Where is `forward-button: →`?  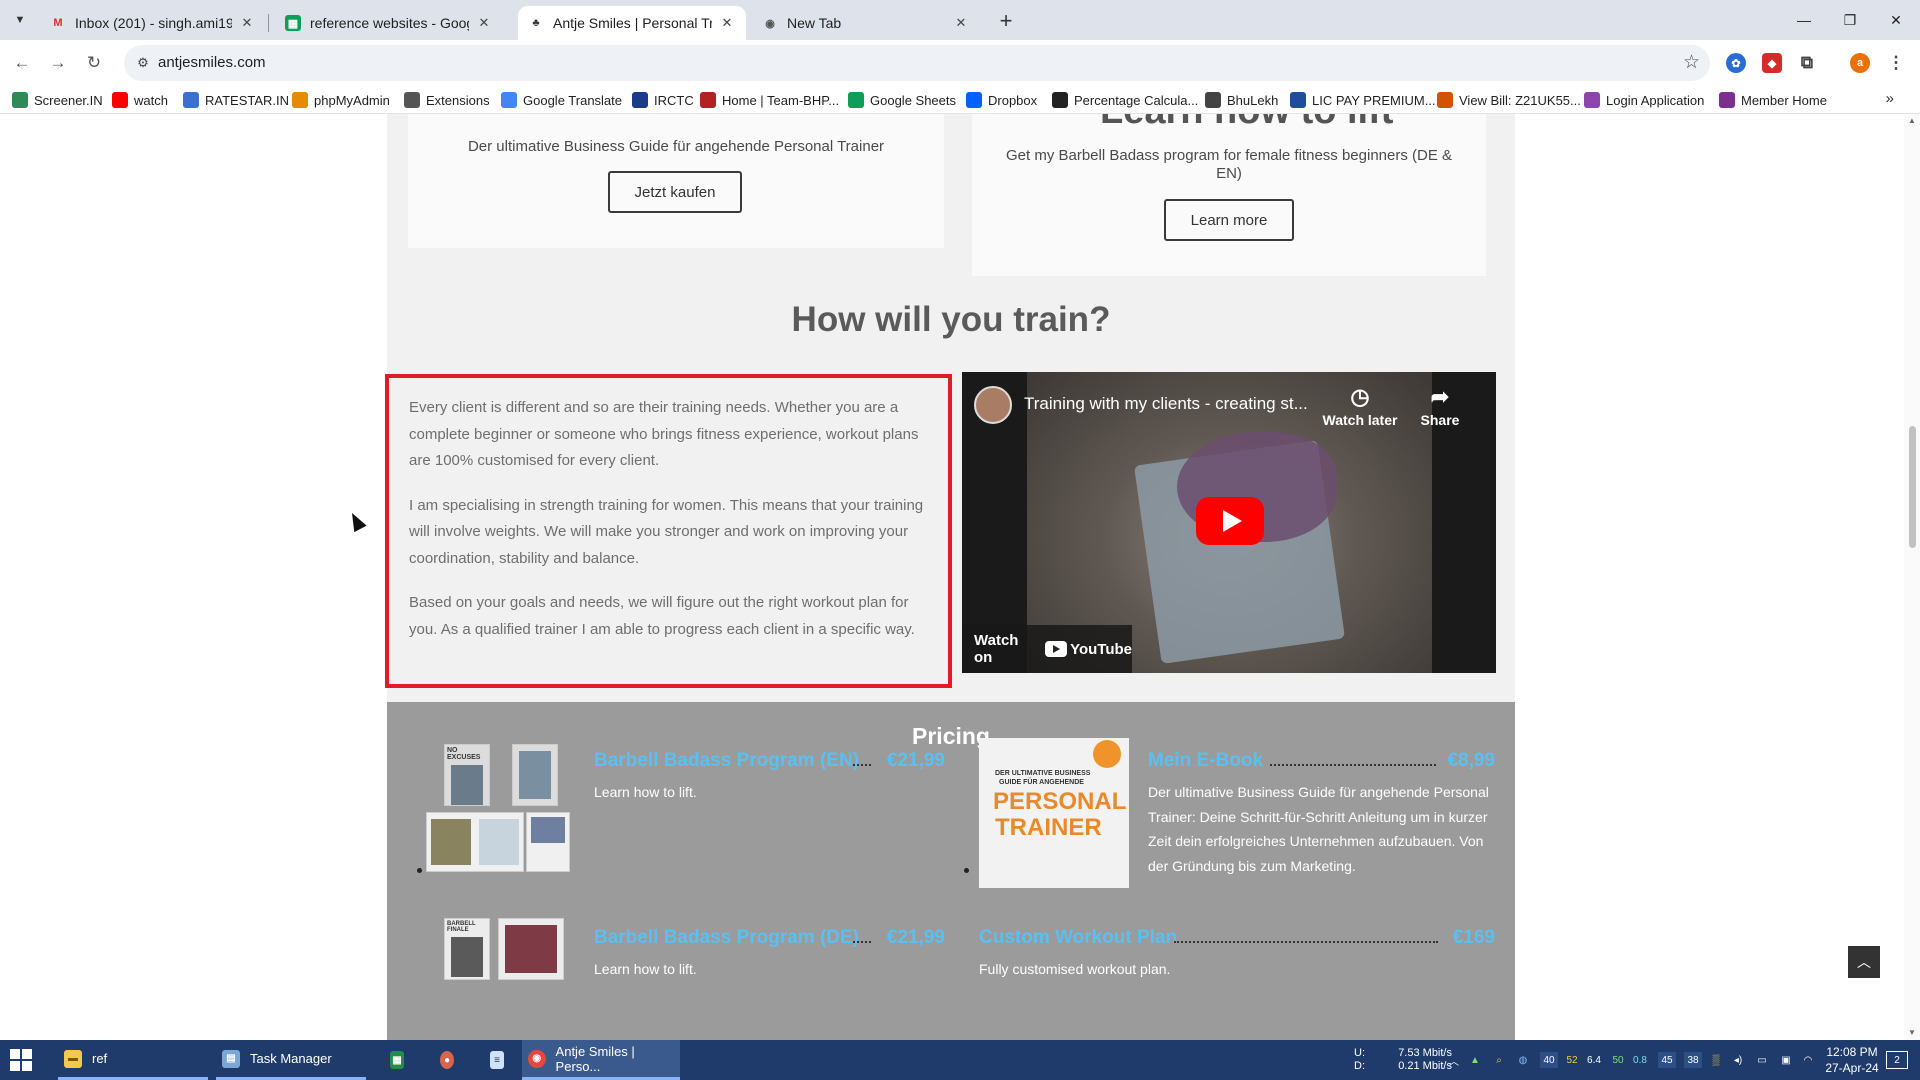 forward-button: → is located at coordinates (58, 63).